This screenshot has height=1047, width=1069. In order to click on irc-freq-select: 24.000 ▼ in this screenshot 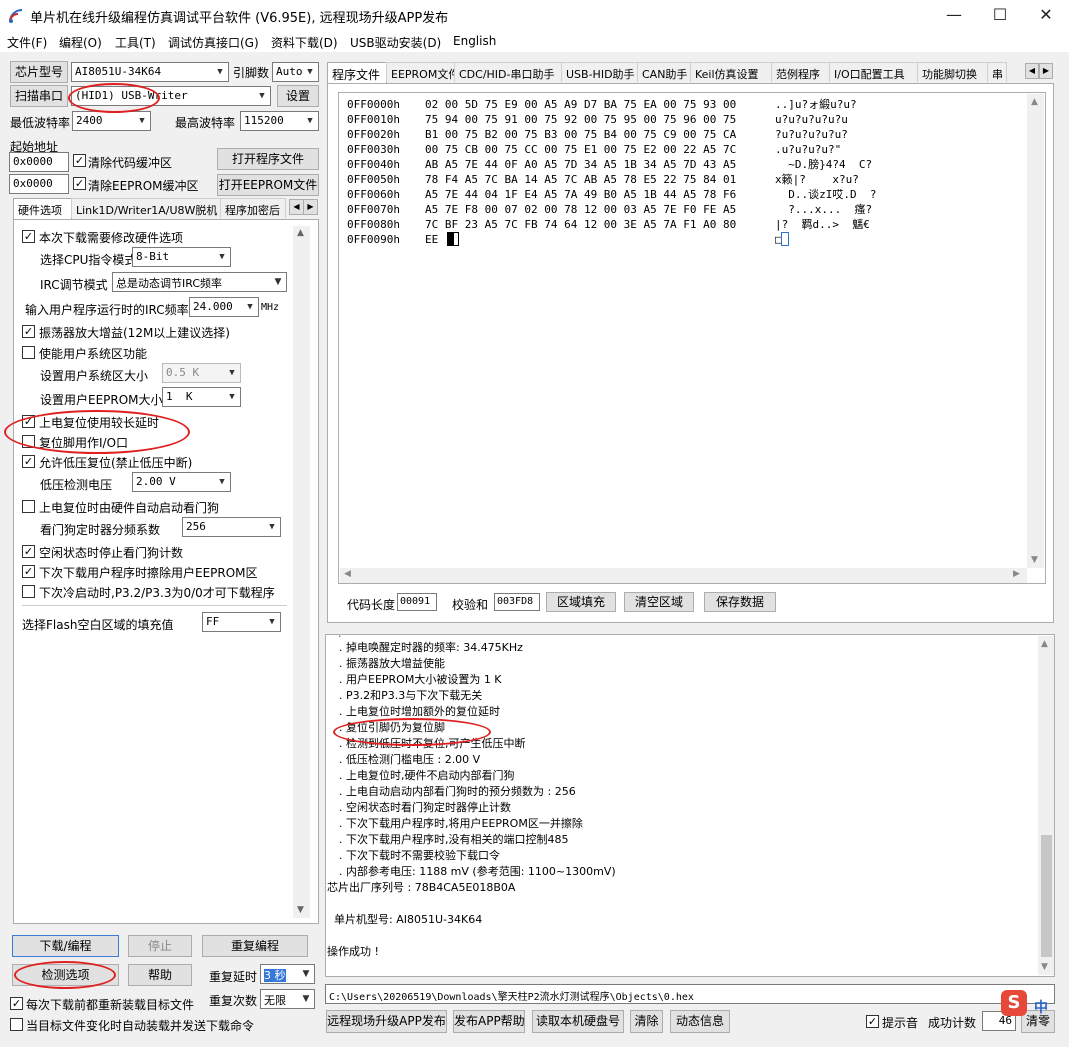, I will do `click(224, 307)`.